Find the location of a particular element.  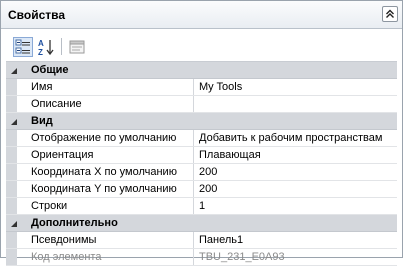

property-name: Имя is located at coordinates (42, 87).